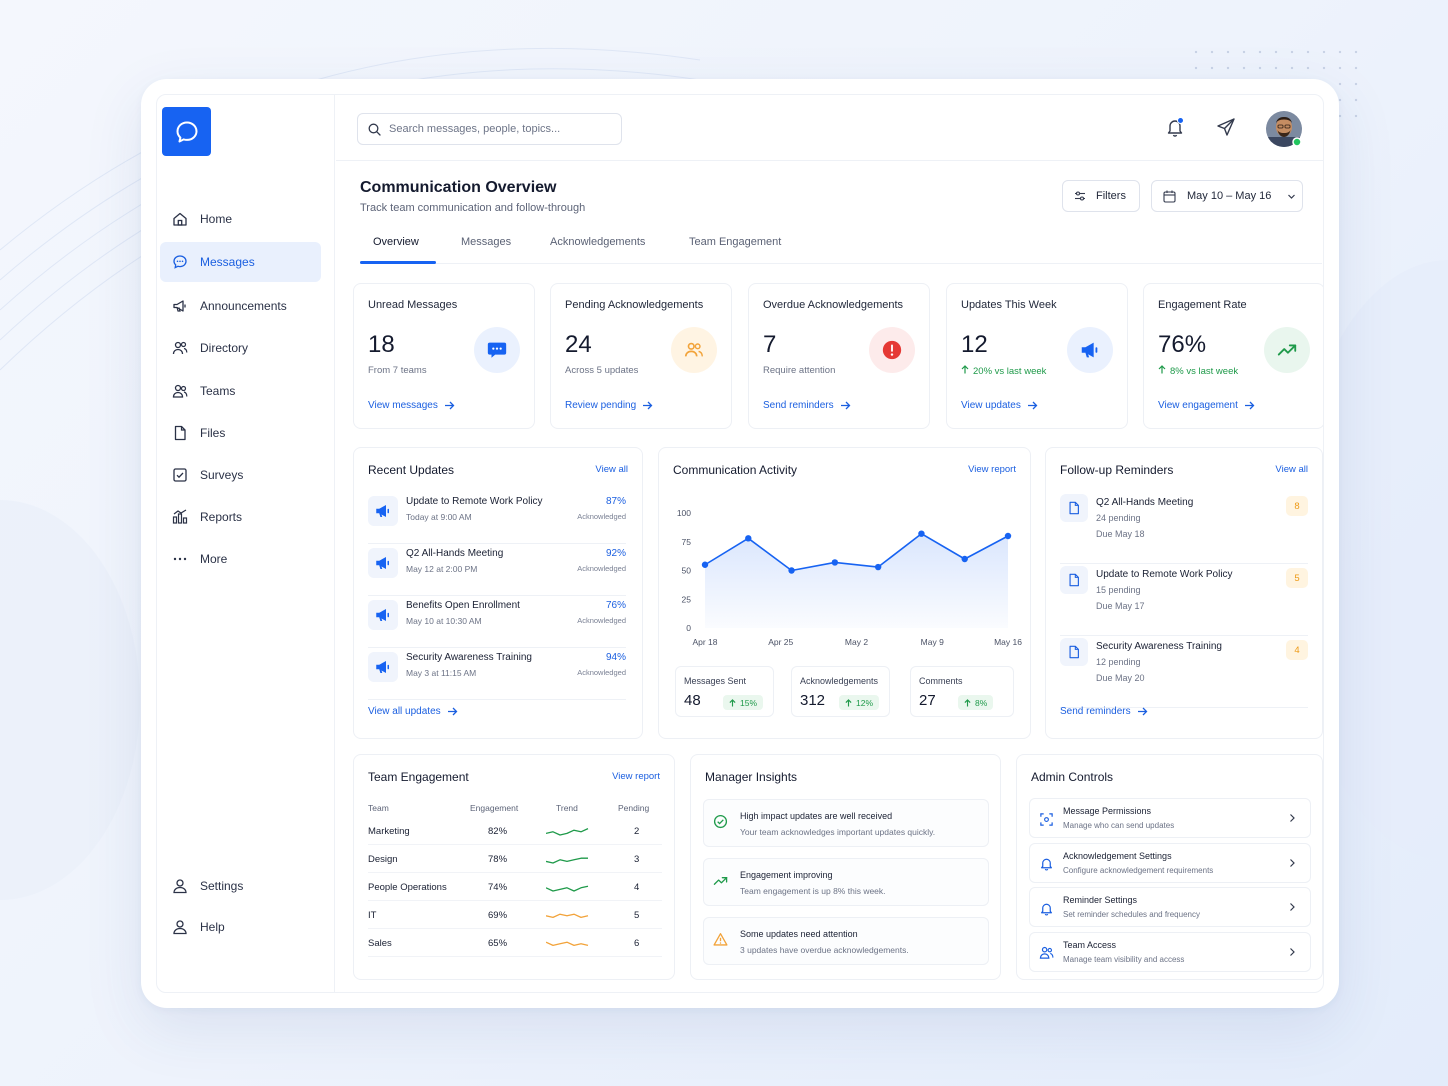 The image size is (1448, 1086). What do you see at coordinates (1101, 196) in the screenshot?
I see `filters-button: Filters` at bounding box center [1101, 196].